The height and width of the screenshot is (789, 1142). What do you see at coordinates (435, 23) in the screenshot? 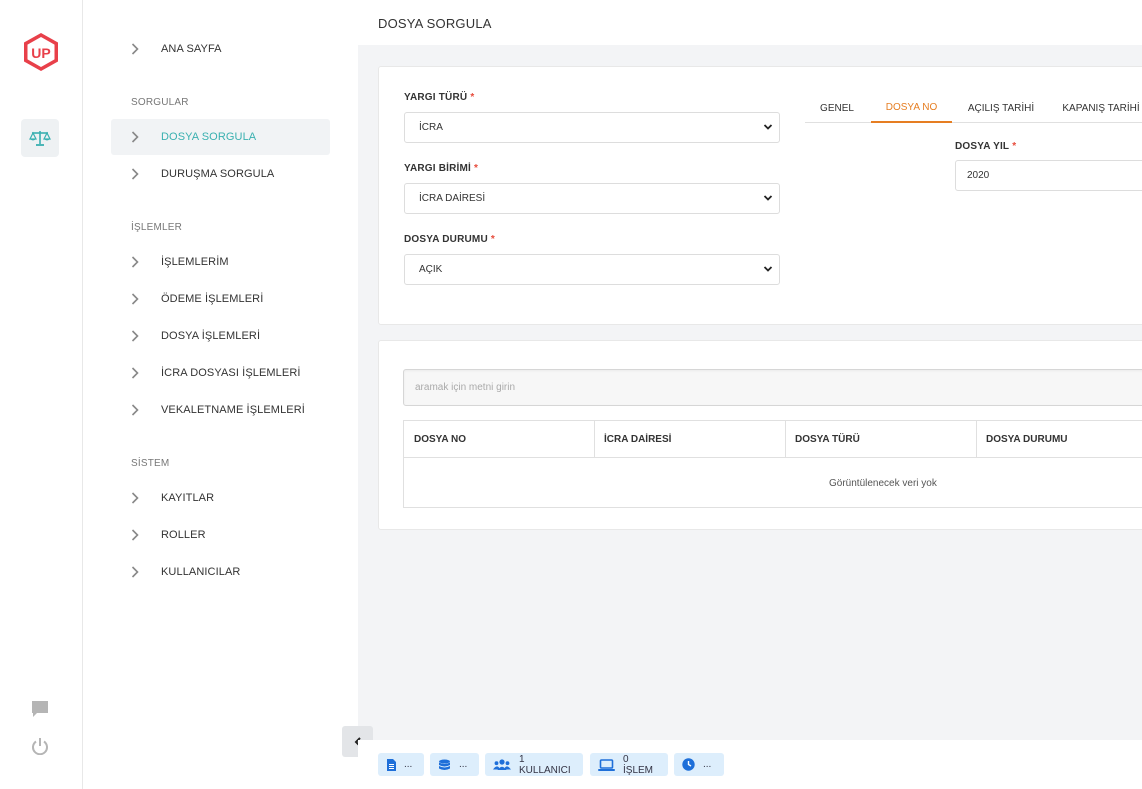
I see `page-title: DOSYA SORGULA` at bounding box center [435, 23].